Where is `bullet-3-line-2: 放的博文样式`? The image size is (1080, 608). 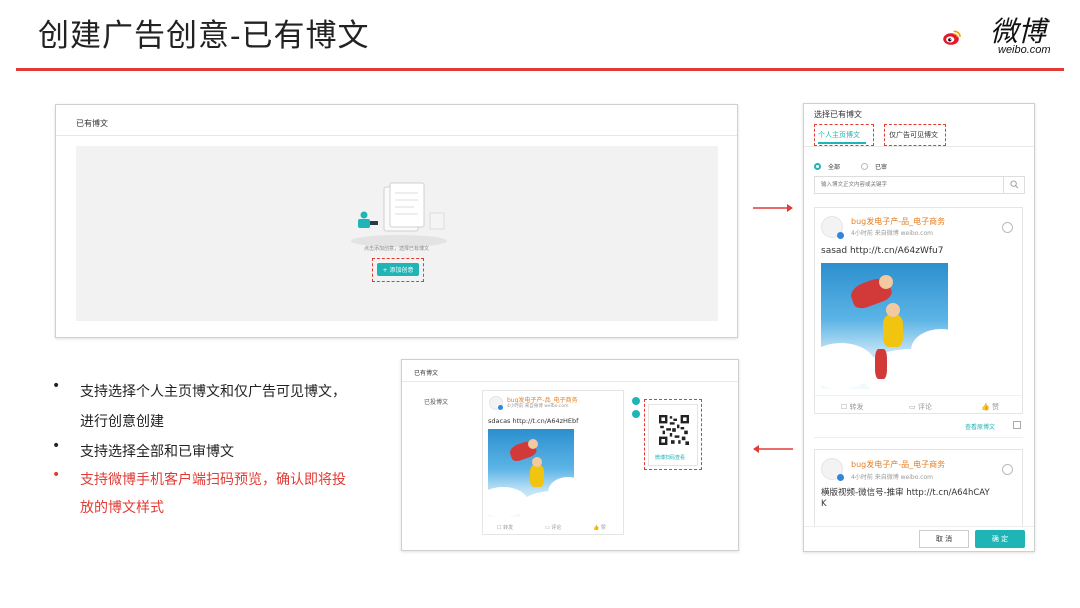
bullet-3-line-2: 放的博文样式 is located at coordinates (122, 508).